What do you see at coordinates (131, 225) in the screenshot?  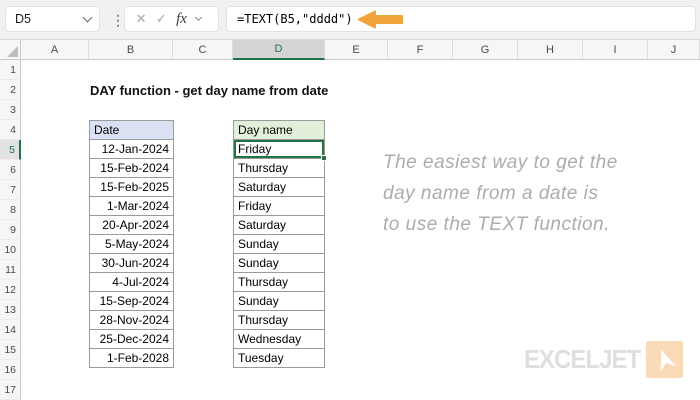 I see `date-cell: 20-Apr-2024` at bounding box center [131, 225].